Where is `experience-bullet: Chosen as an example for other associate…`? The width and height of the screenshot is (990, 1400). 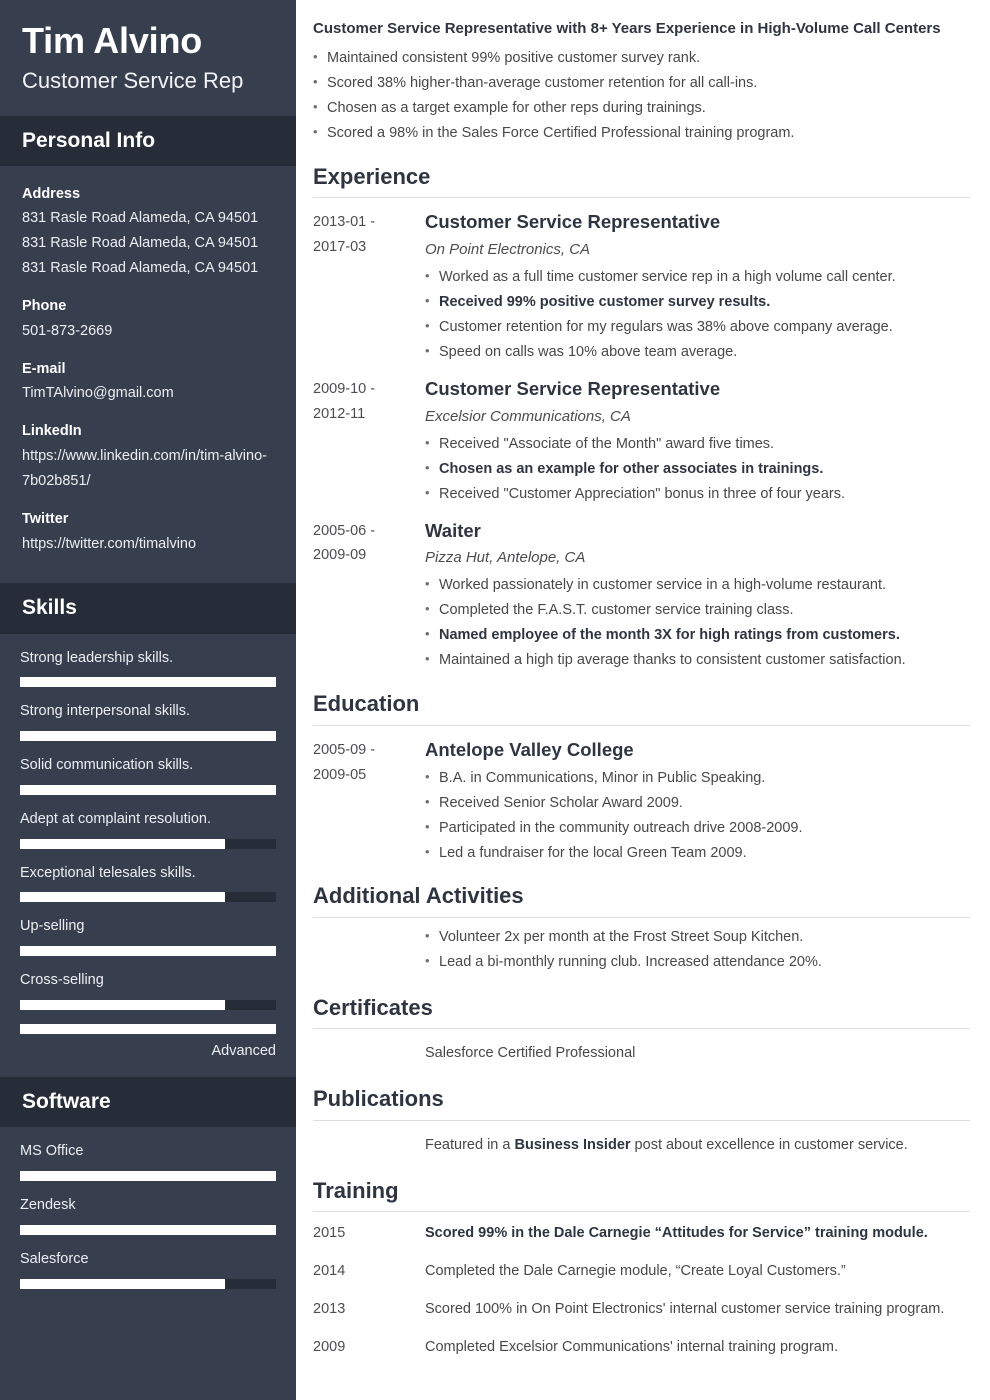
experience-bullet: Chosen as an example for other associate… is located at coordinates (697, 469).